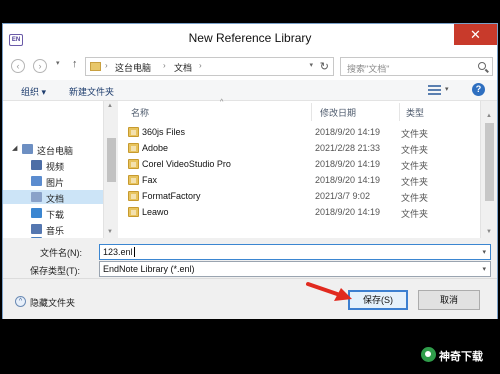 This screenshot has width=500, height=374. What do you see at coordinates (53, 303) in the screenshot?
I see `hide-folders-label: 隐藏文件夹` at bounding box center [53, 303].